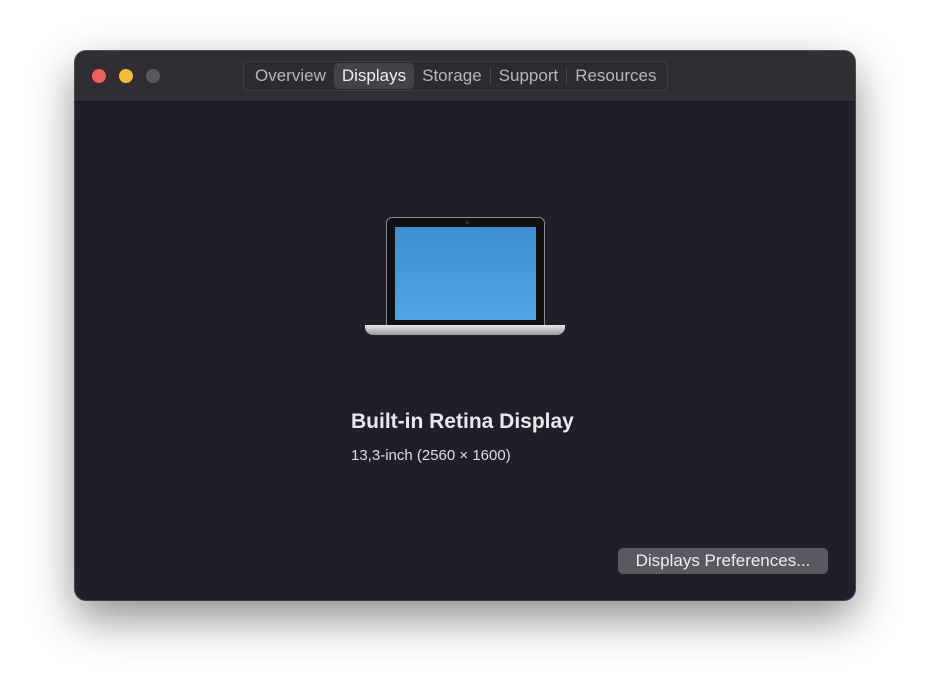 Image resolution: width=930 pixels, height=700 pixels. Describe the element at coordinates (374, 76) in the screenshot. I see `tab-displays: Displays` at that location.